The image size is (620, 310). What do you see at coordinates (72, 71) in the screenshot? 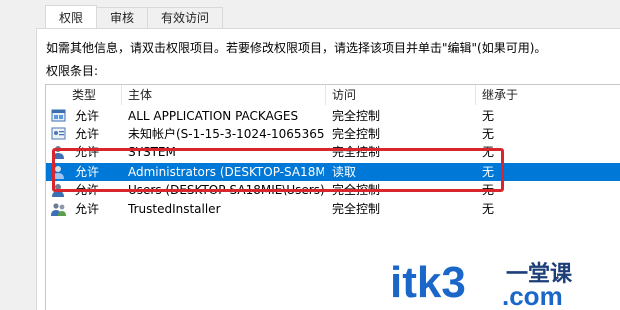
I see `permission-entries-label: 权限条目:` at bounding box center [72, 71].